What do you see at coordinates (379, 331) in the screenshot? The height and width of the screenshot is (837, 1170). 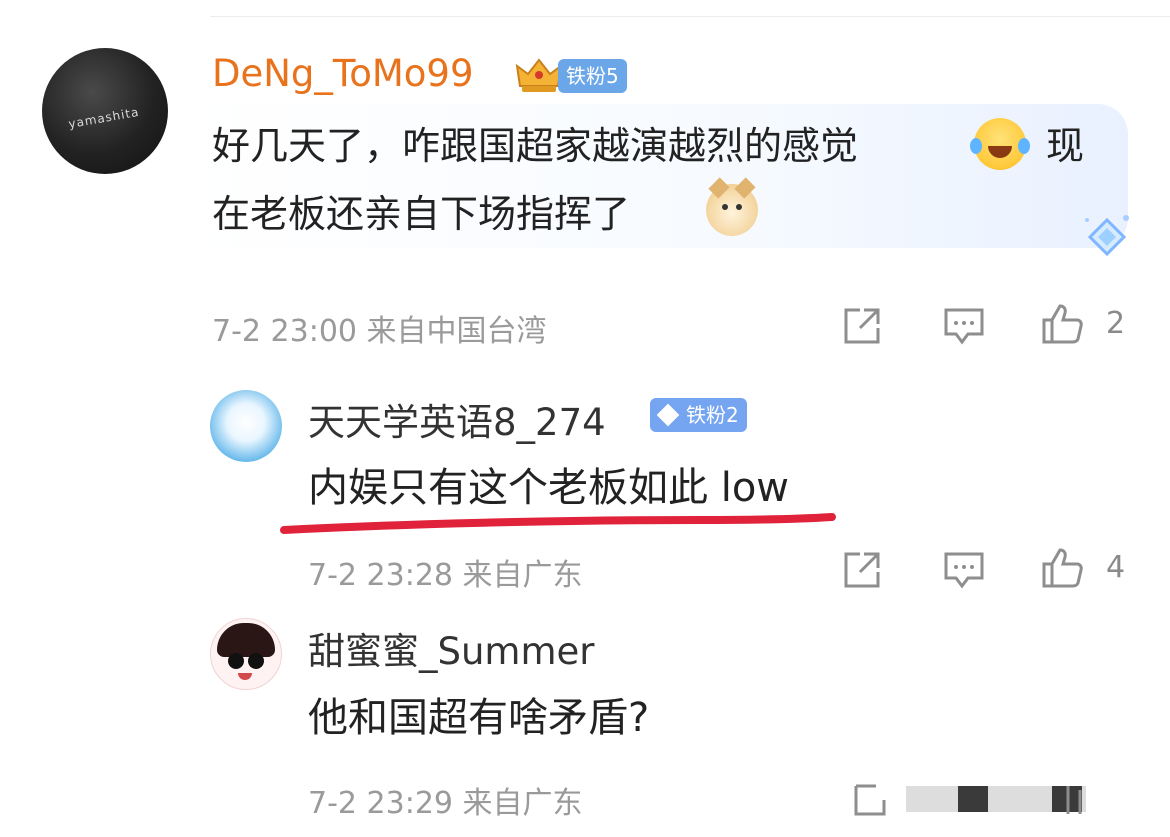 I see `comment-meta: 7-2 23:00 来自中国台湾` at bounding box center [379, 331].